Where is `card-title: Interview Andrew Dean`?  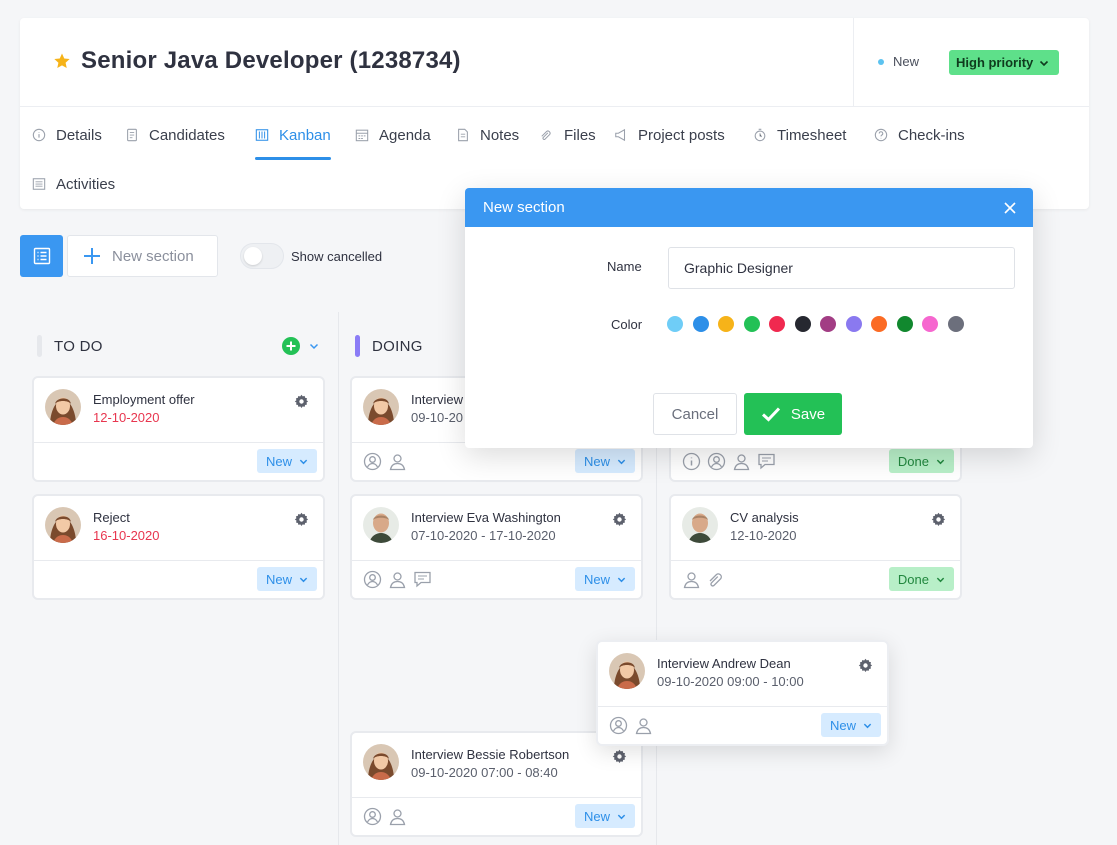 card-title: Interview Andrew Dean is located at coordinates (724, 663).